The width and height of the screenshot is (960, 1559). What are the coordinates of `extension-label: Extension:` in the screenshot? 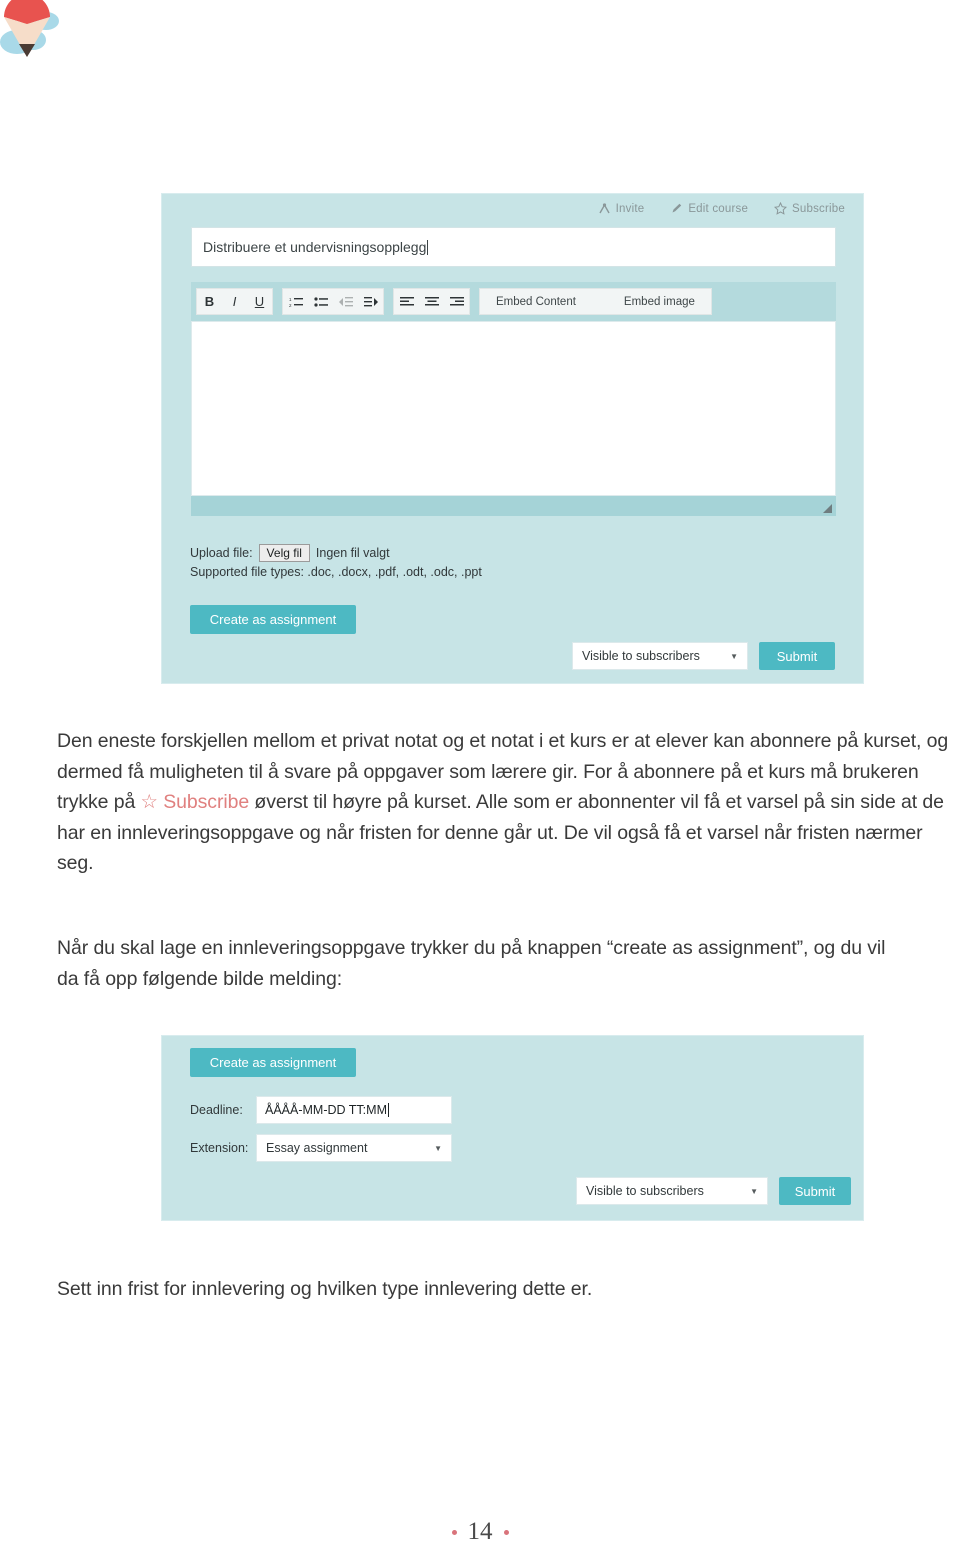 It's located at (219, 1148).